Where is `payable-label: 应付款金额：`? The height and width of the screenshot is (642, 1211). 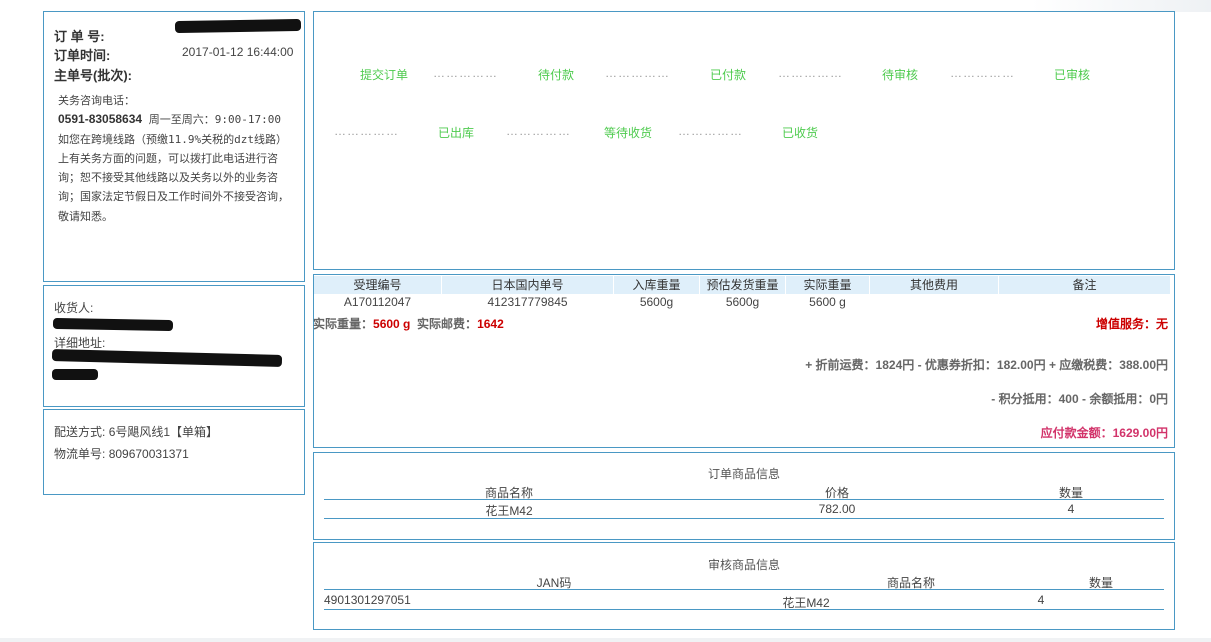 payable-label: 应付款金额： is located at coordinates (1076, 433).